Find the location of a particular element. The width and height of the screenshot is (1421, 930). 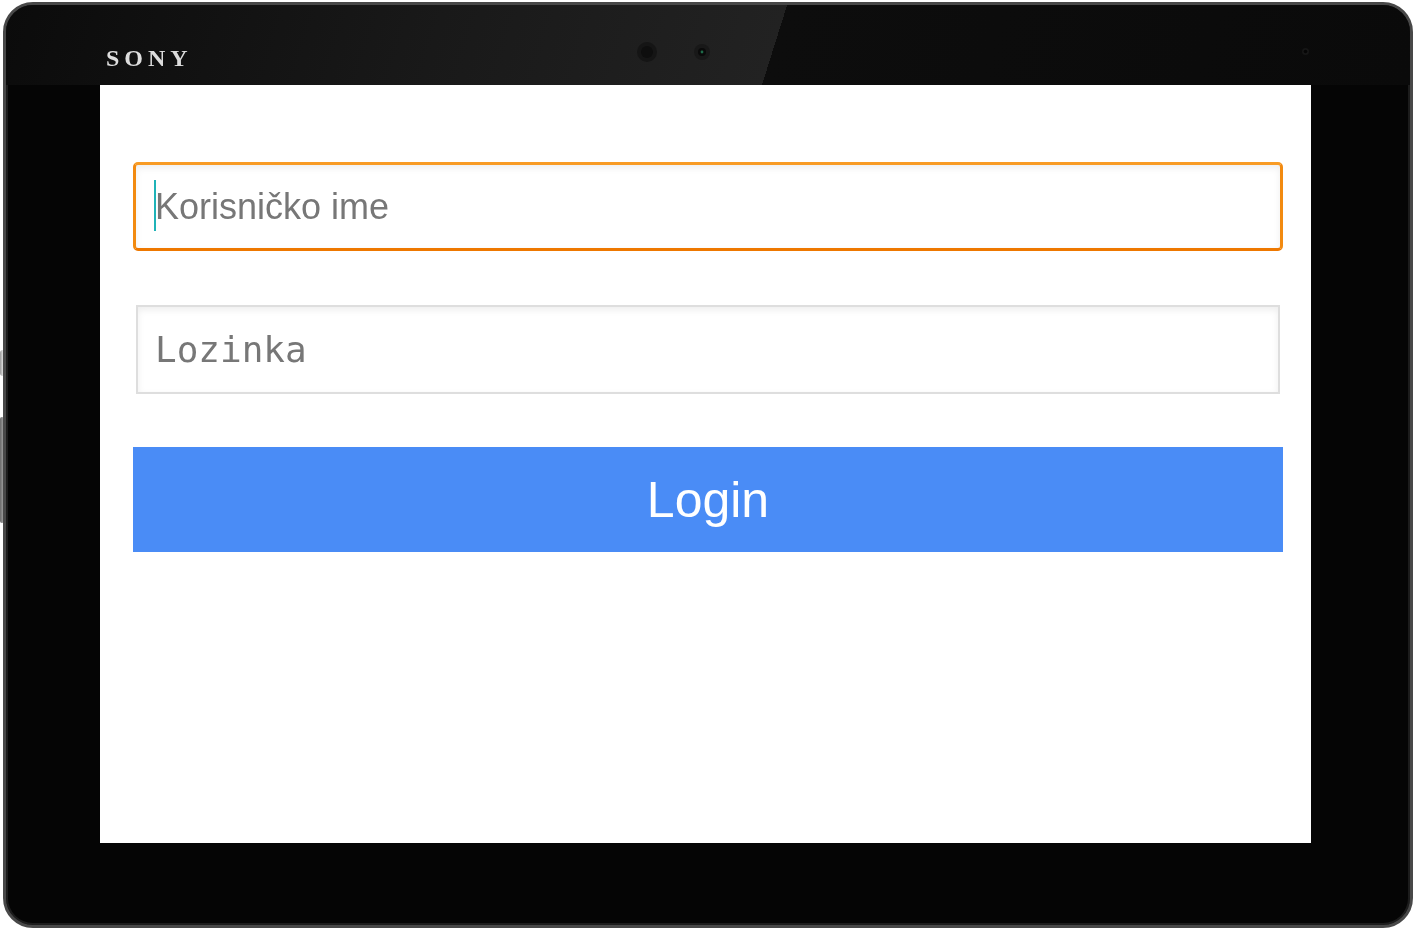

logo-text: SONY is located at coordinates (149, 58).